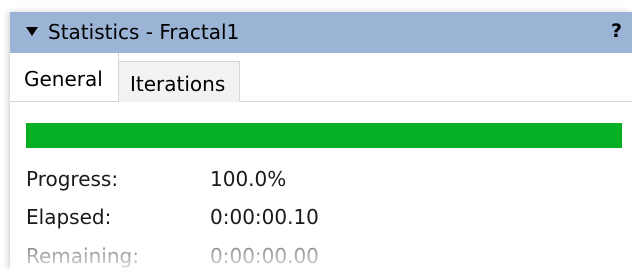  Describe the element at coordinates (32, 31) in the screenshot. I see `collapse-triangle-icon` at that location.